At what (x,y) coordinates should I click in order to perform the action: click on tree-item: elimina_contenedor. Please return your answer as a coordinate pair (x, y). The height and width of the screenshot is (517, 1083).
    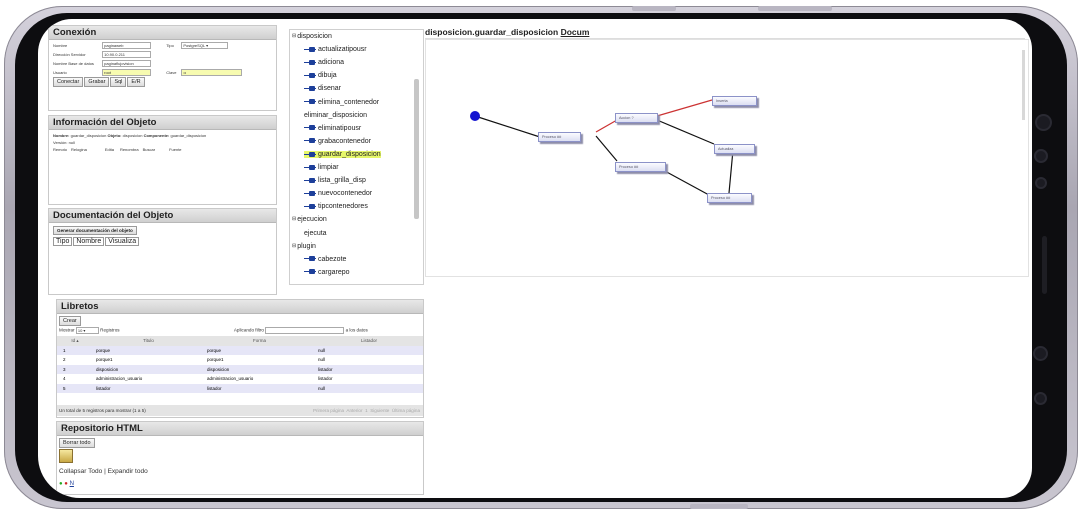
    Looking at the image, I should click on (341, 102).